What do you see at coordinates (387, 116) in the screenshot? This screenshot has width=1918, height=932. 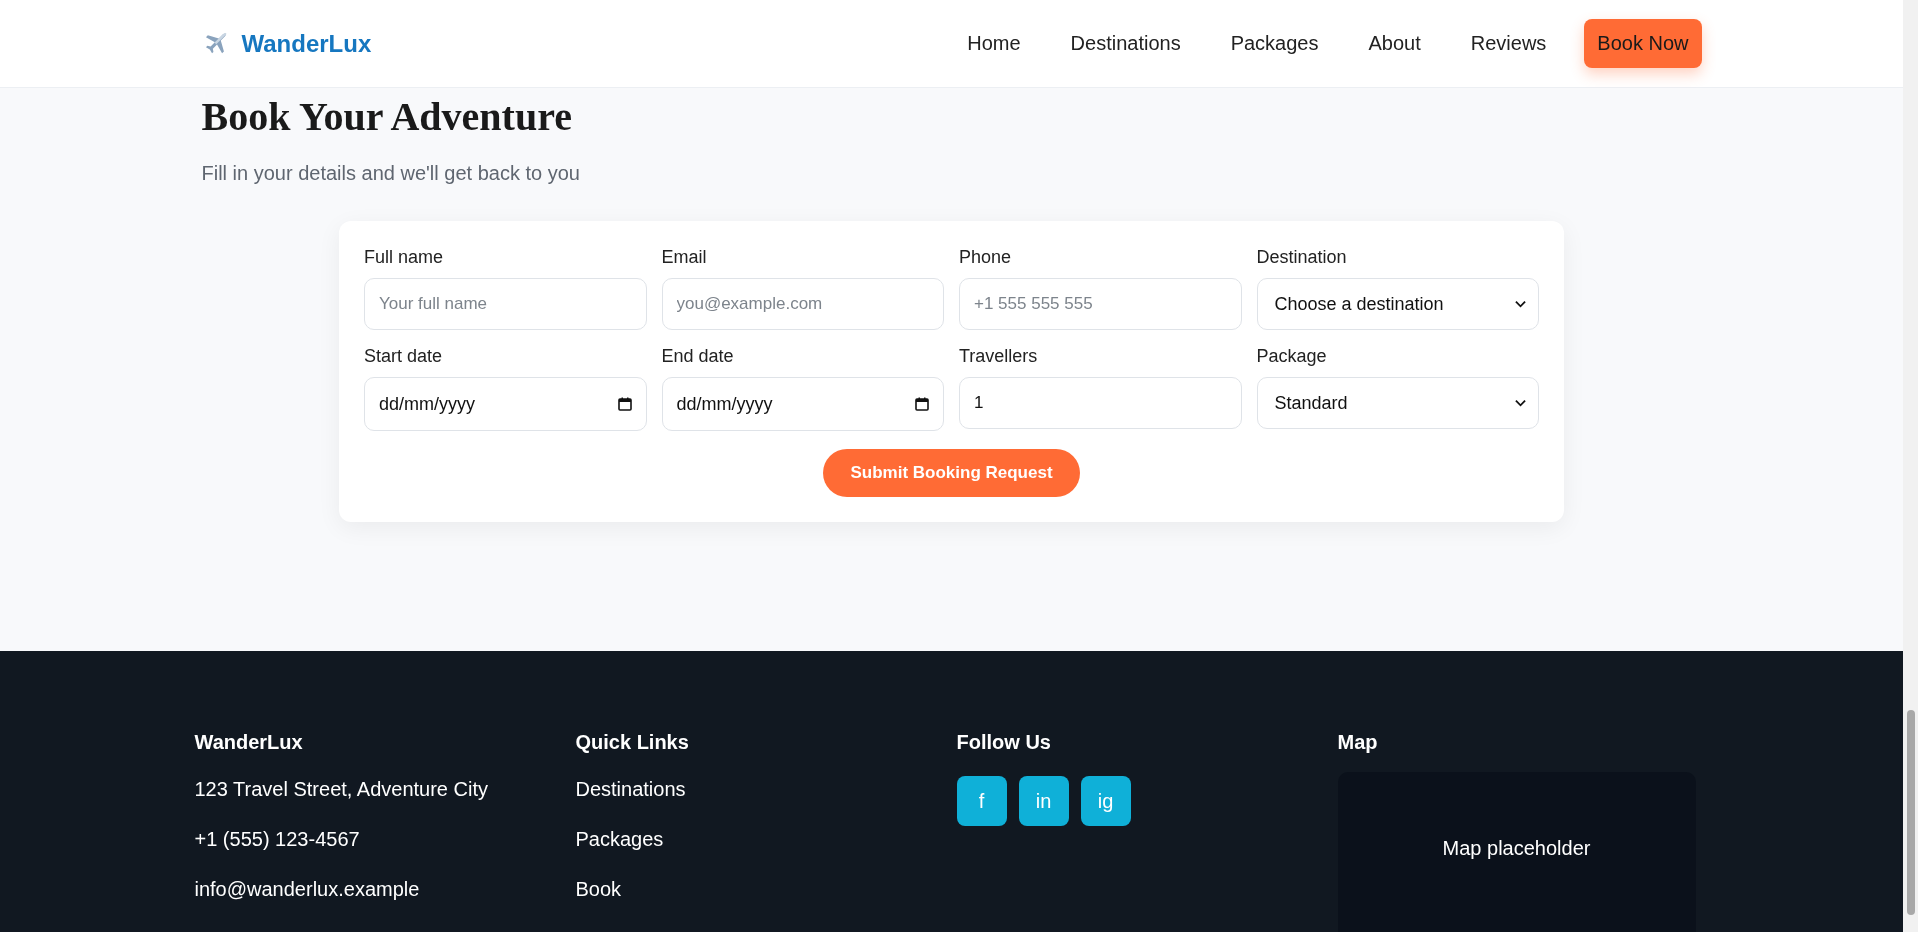 I see `section-title: Book Your Adventure` at bounding box center [387, 116].